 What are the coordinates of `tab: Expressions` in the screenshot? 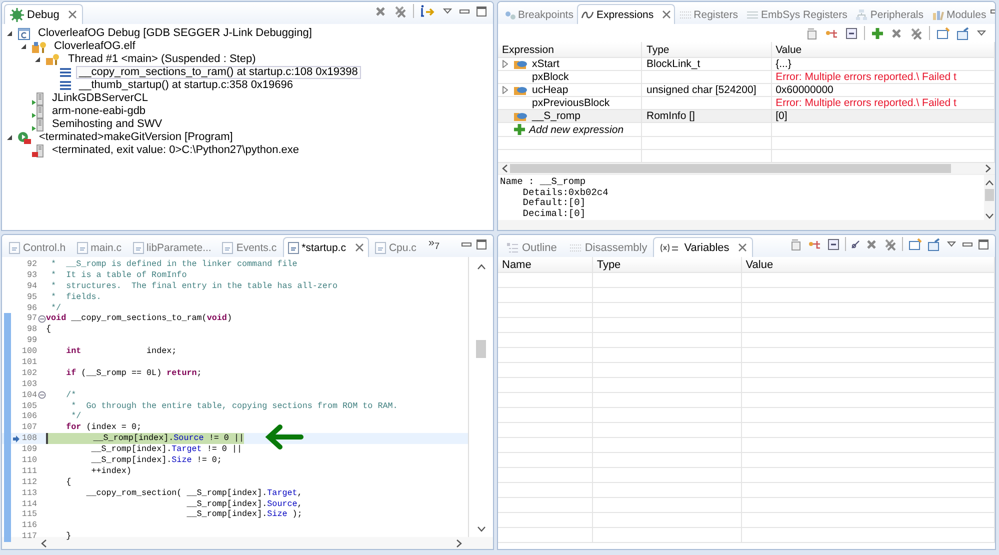 It's located at (626, 14).